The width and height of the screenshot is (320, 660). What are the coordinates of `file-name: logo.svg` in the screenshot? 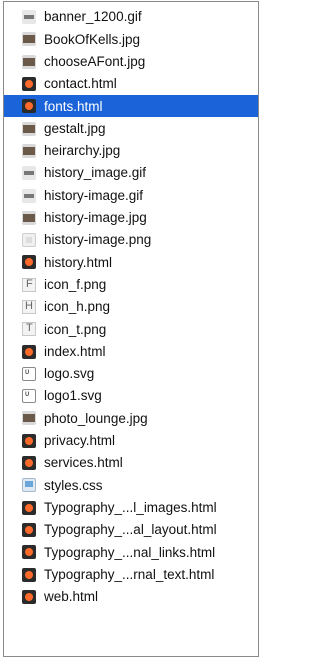 It's located at (69, 374).